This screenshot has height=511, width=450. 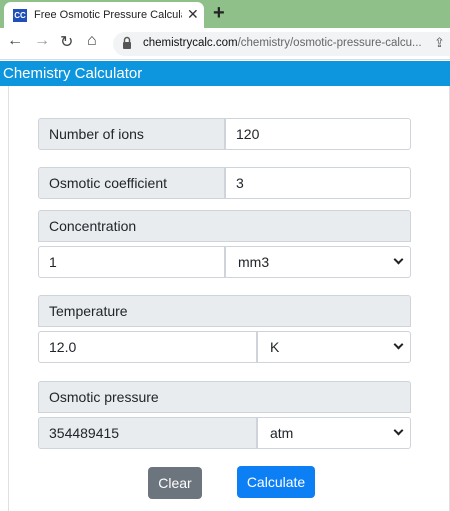 I want to click on concentration-unit-select: mm3, so click(x=318, y=262).